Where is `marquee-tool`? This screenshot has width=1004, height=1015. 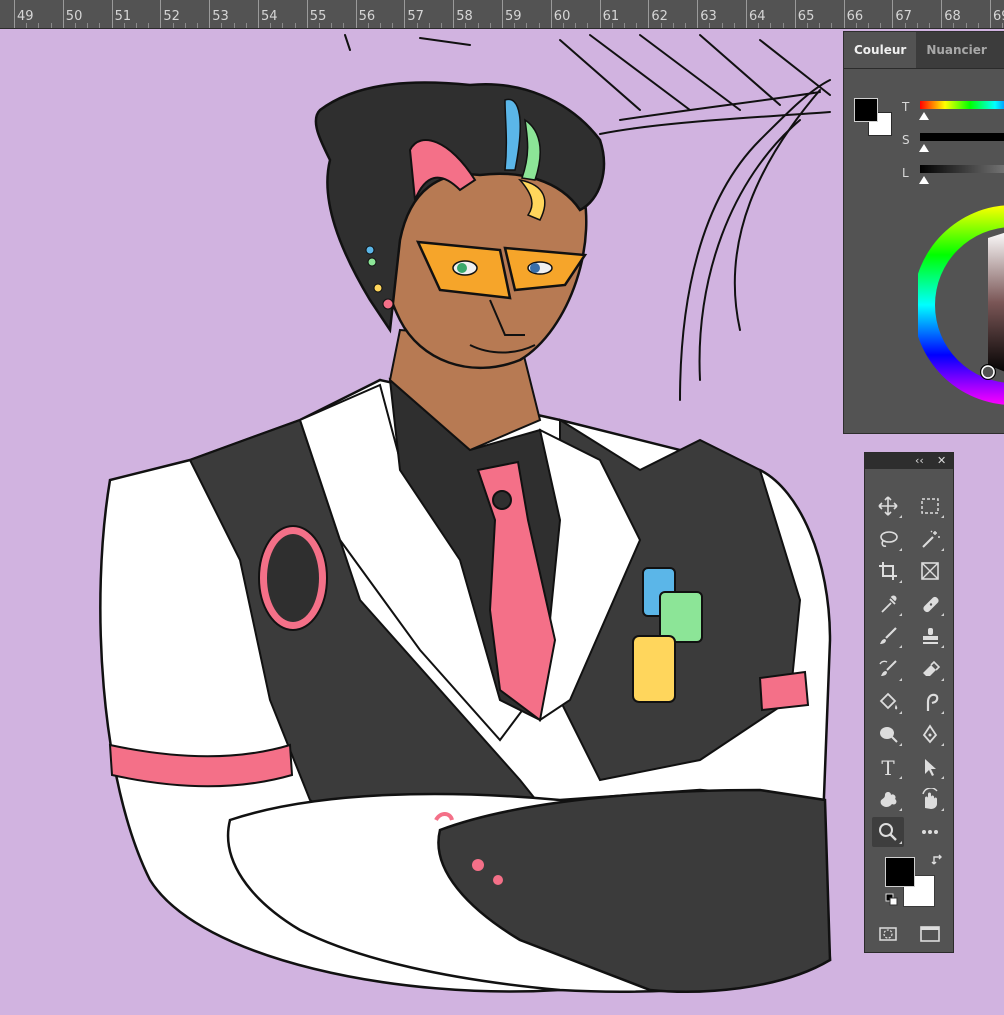
marquee-tool is located at coordinates (930, 506).